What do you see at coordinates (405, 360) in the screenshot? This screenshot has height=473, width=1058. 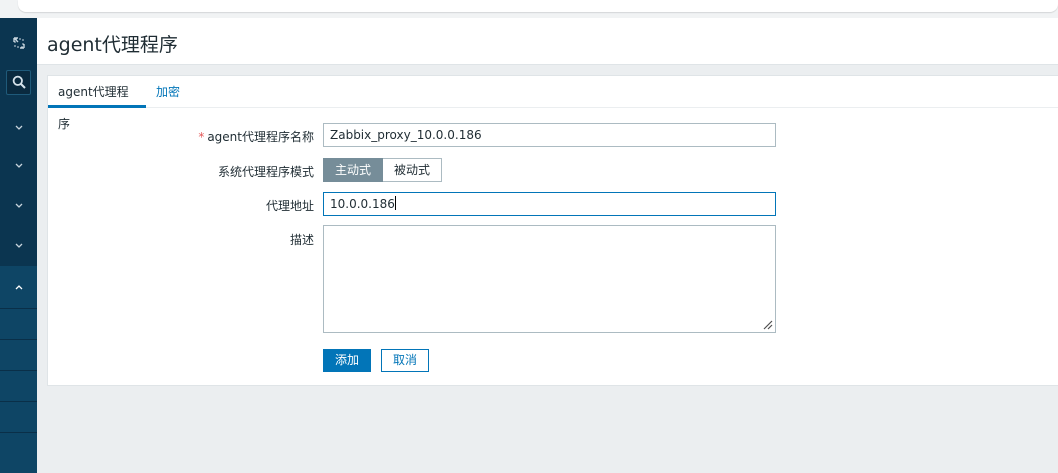 I see `cancel-button: 取消` at bounding box center [405, 360].